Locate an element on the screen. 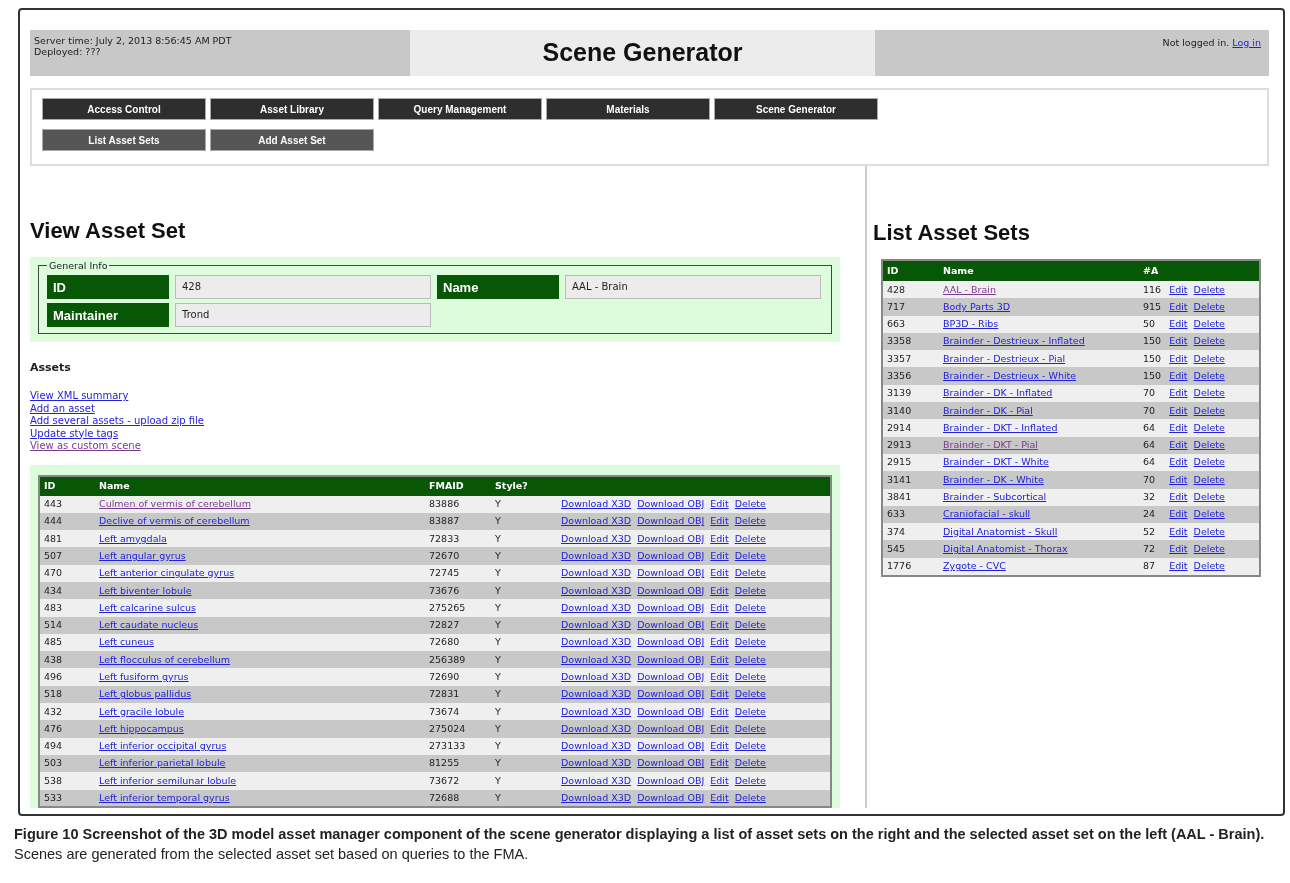 The width and height of the screenshot is (1290, 883). nav-button: Add Asset Set is located at coordinates (292, 140).